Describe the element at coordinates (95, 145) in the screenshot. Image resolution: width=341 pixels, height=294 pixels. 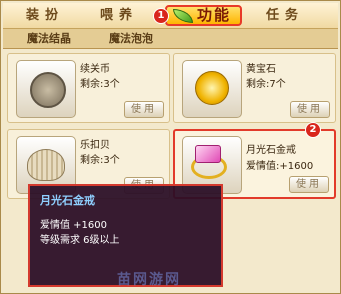
I see `item-name: 乐扣贝` at that location.